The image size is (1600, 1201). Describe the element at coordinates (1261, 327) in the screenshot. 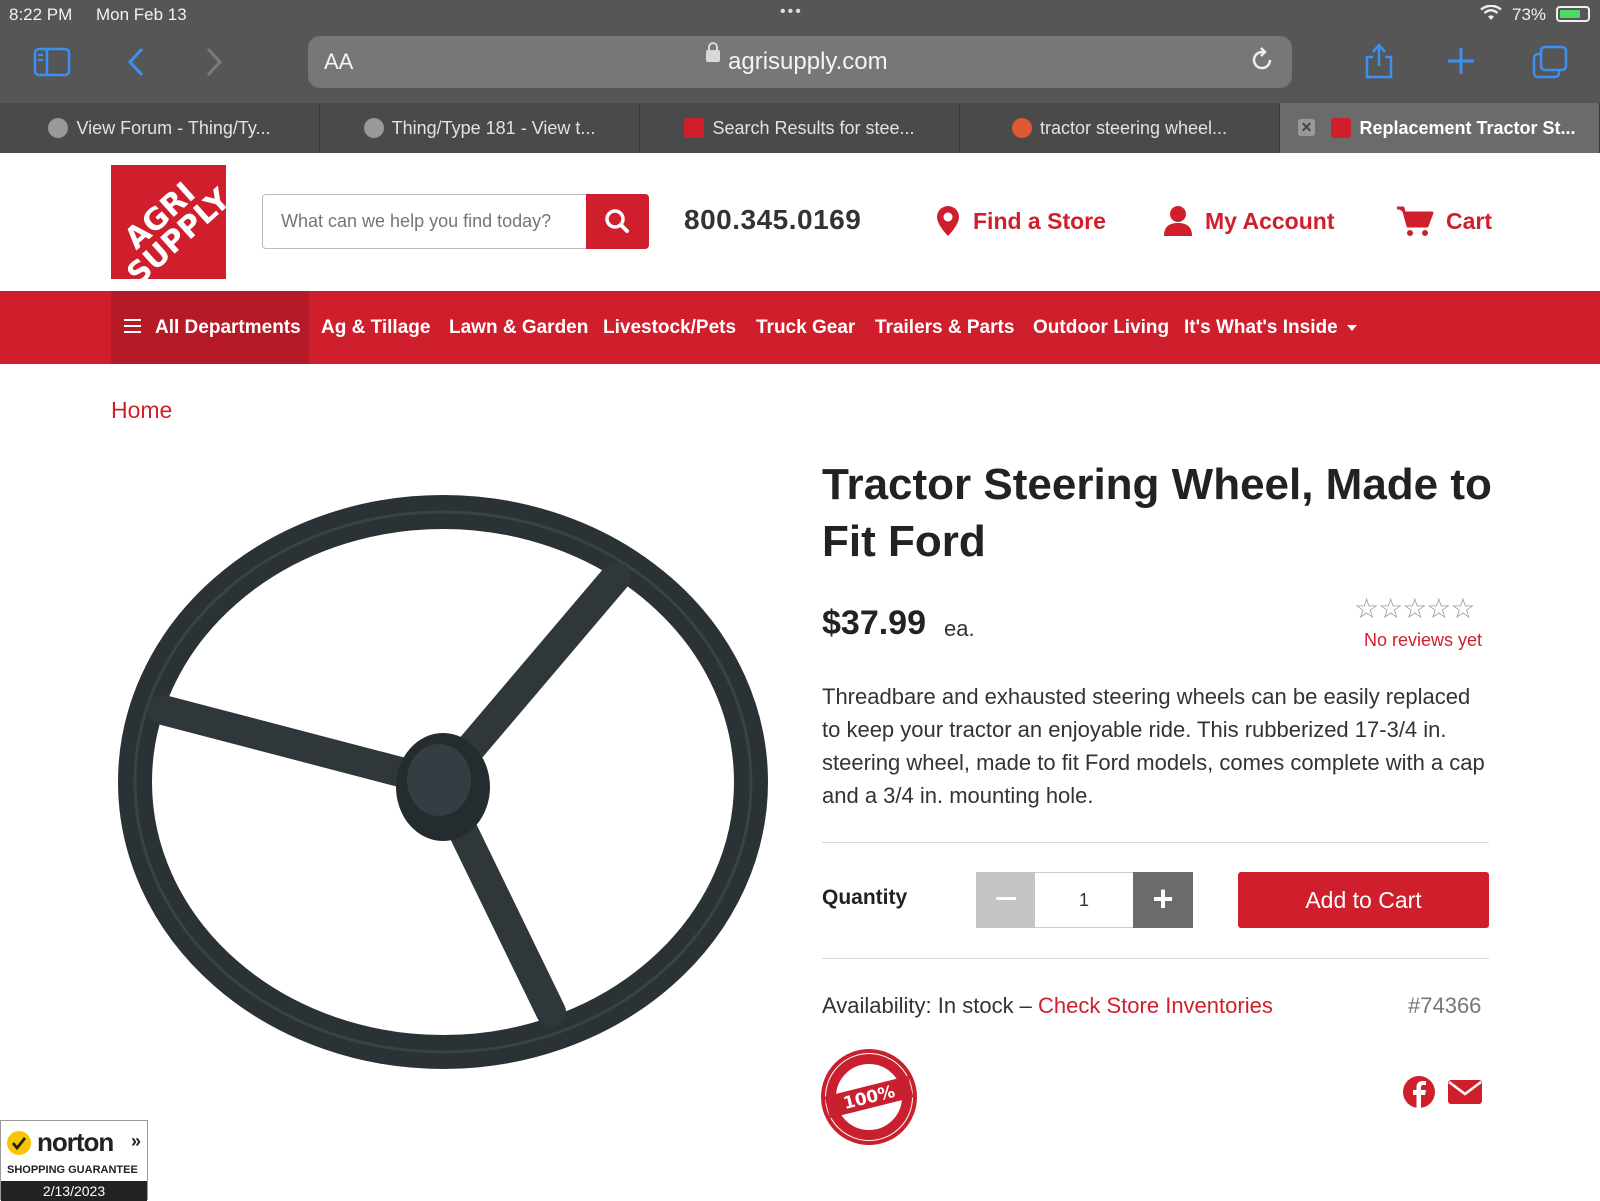

I see `nav-whats-inside-label: It's What's Inside` at that location.